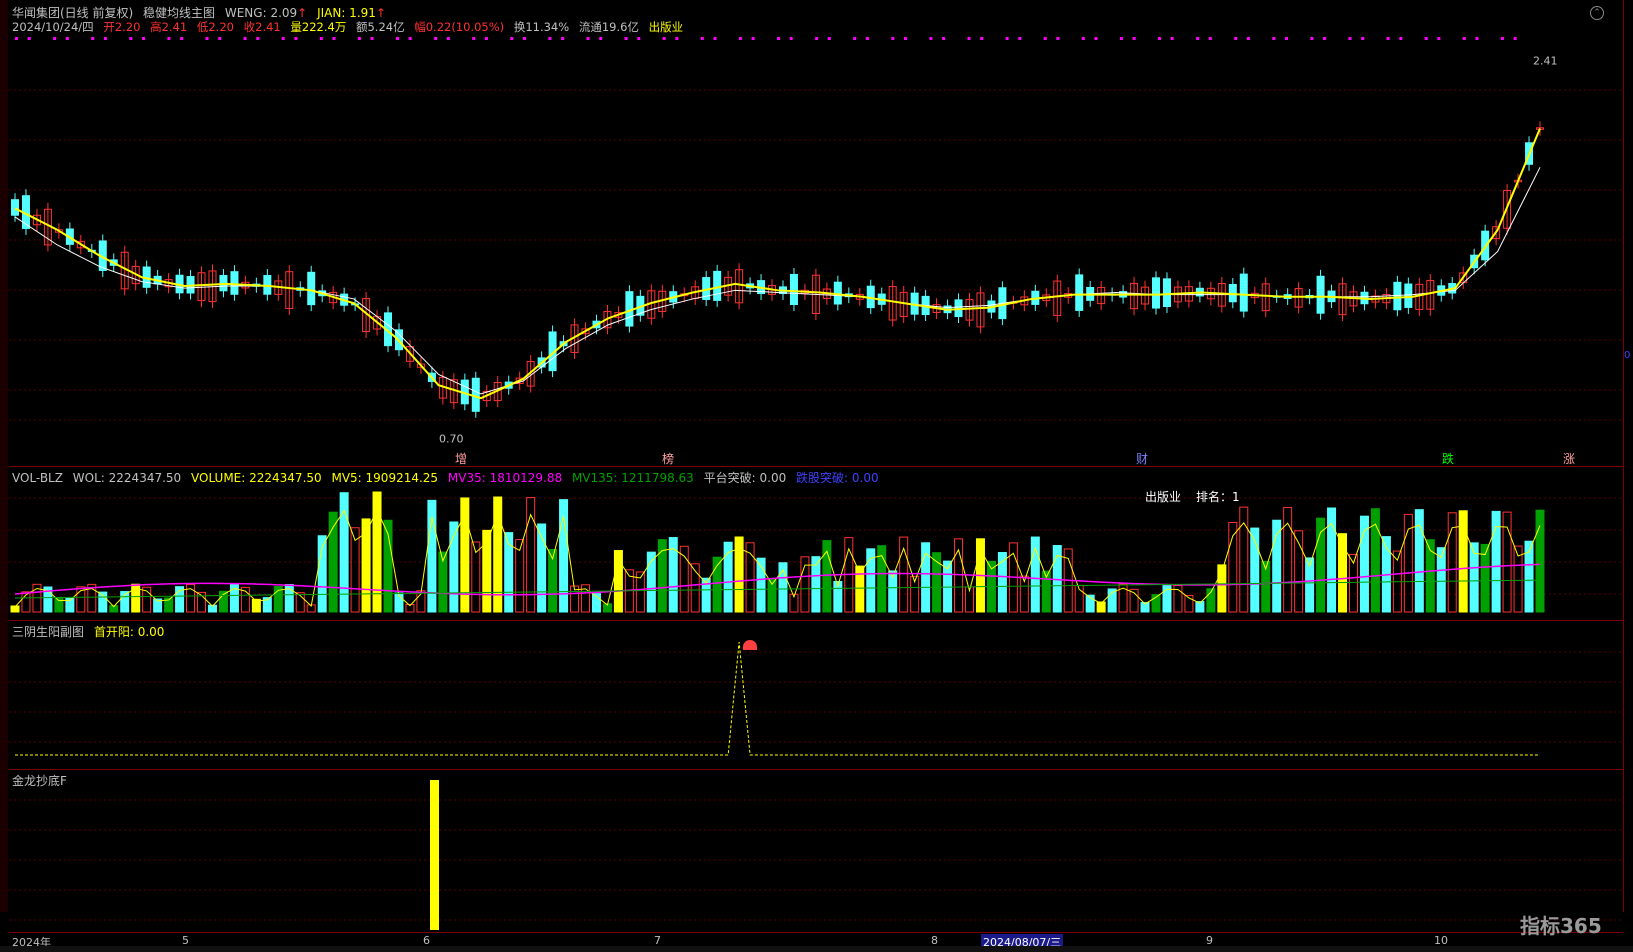 This screenshot has height=952, width=1633. What do you see at coordinates (816, 949) in the screenshot?
I see `bottom-tab-bar` at bounding box center [816, 949].